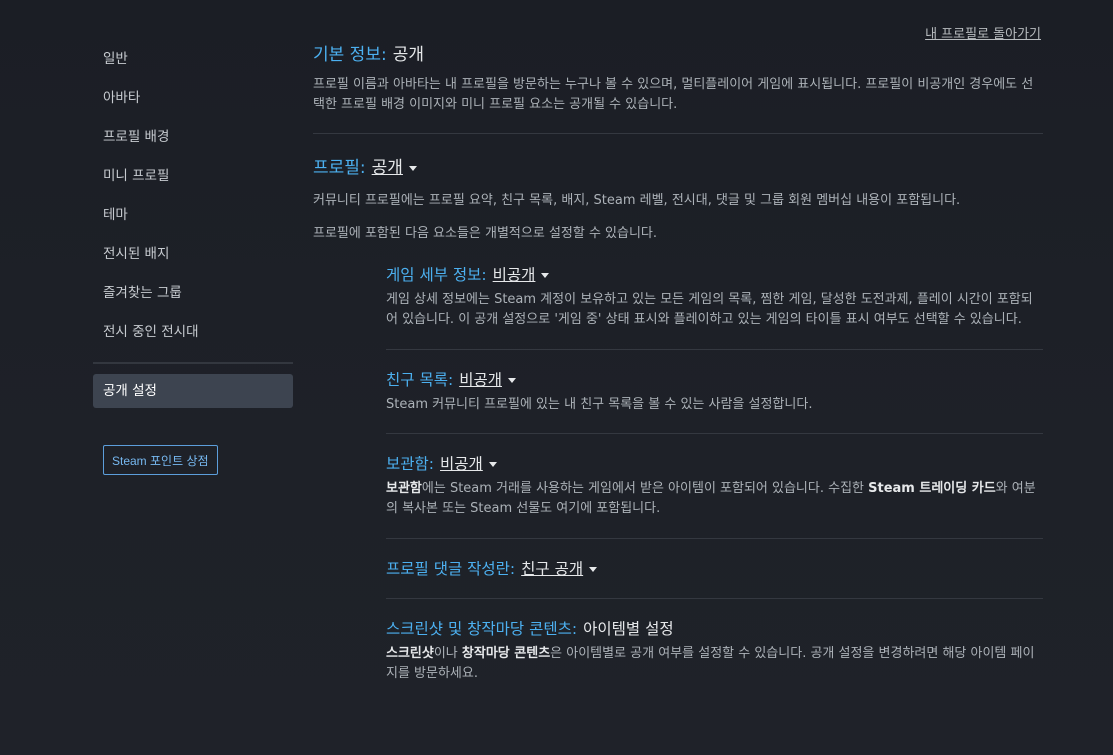 This screenshot has width=1113, height=755. What do you see at coordinates (628, 629) in the screenshot?
I see `screenshots-value: 아이템별 설정` at bounding box center [628, 629].